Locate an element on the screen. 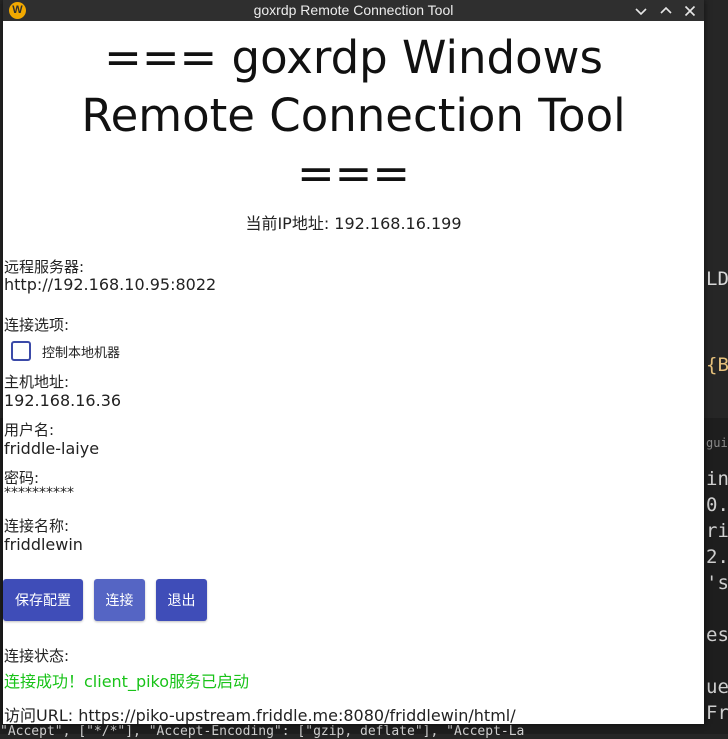  title-bar: W goxrdp Remote Connection Tool is located at coordinates (353, 10).